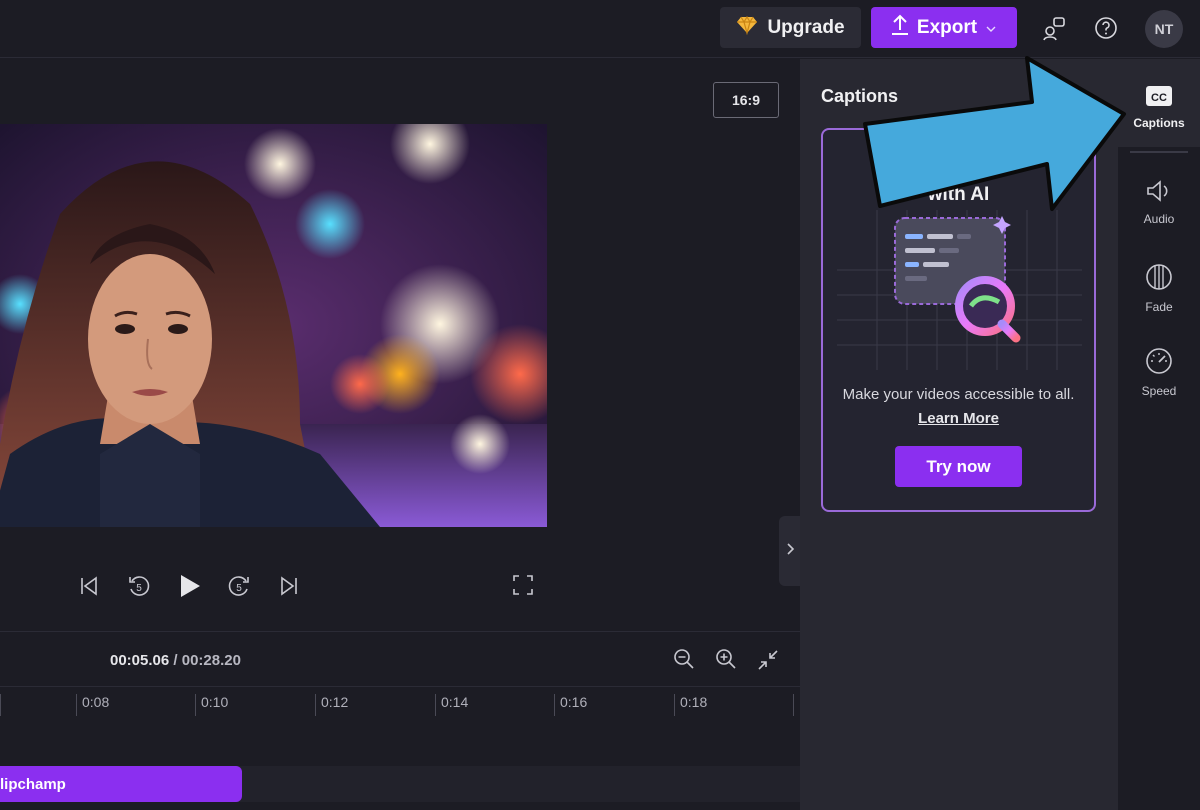  What do you see at coordinates (451, 705) in the screenshot?
I see `ruler-tick: 0:14` at bounding box center [451, 705].